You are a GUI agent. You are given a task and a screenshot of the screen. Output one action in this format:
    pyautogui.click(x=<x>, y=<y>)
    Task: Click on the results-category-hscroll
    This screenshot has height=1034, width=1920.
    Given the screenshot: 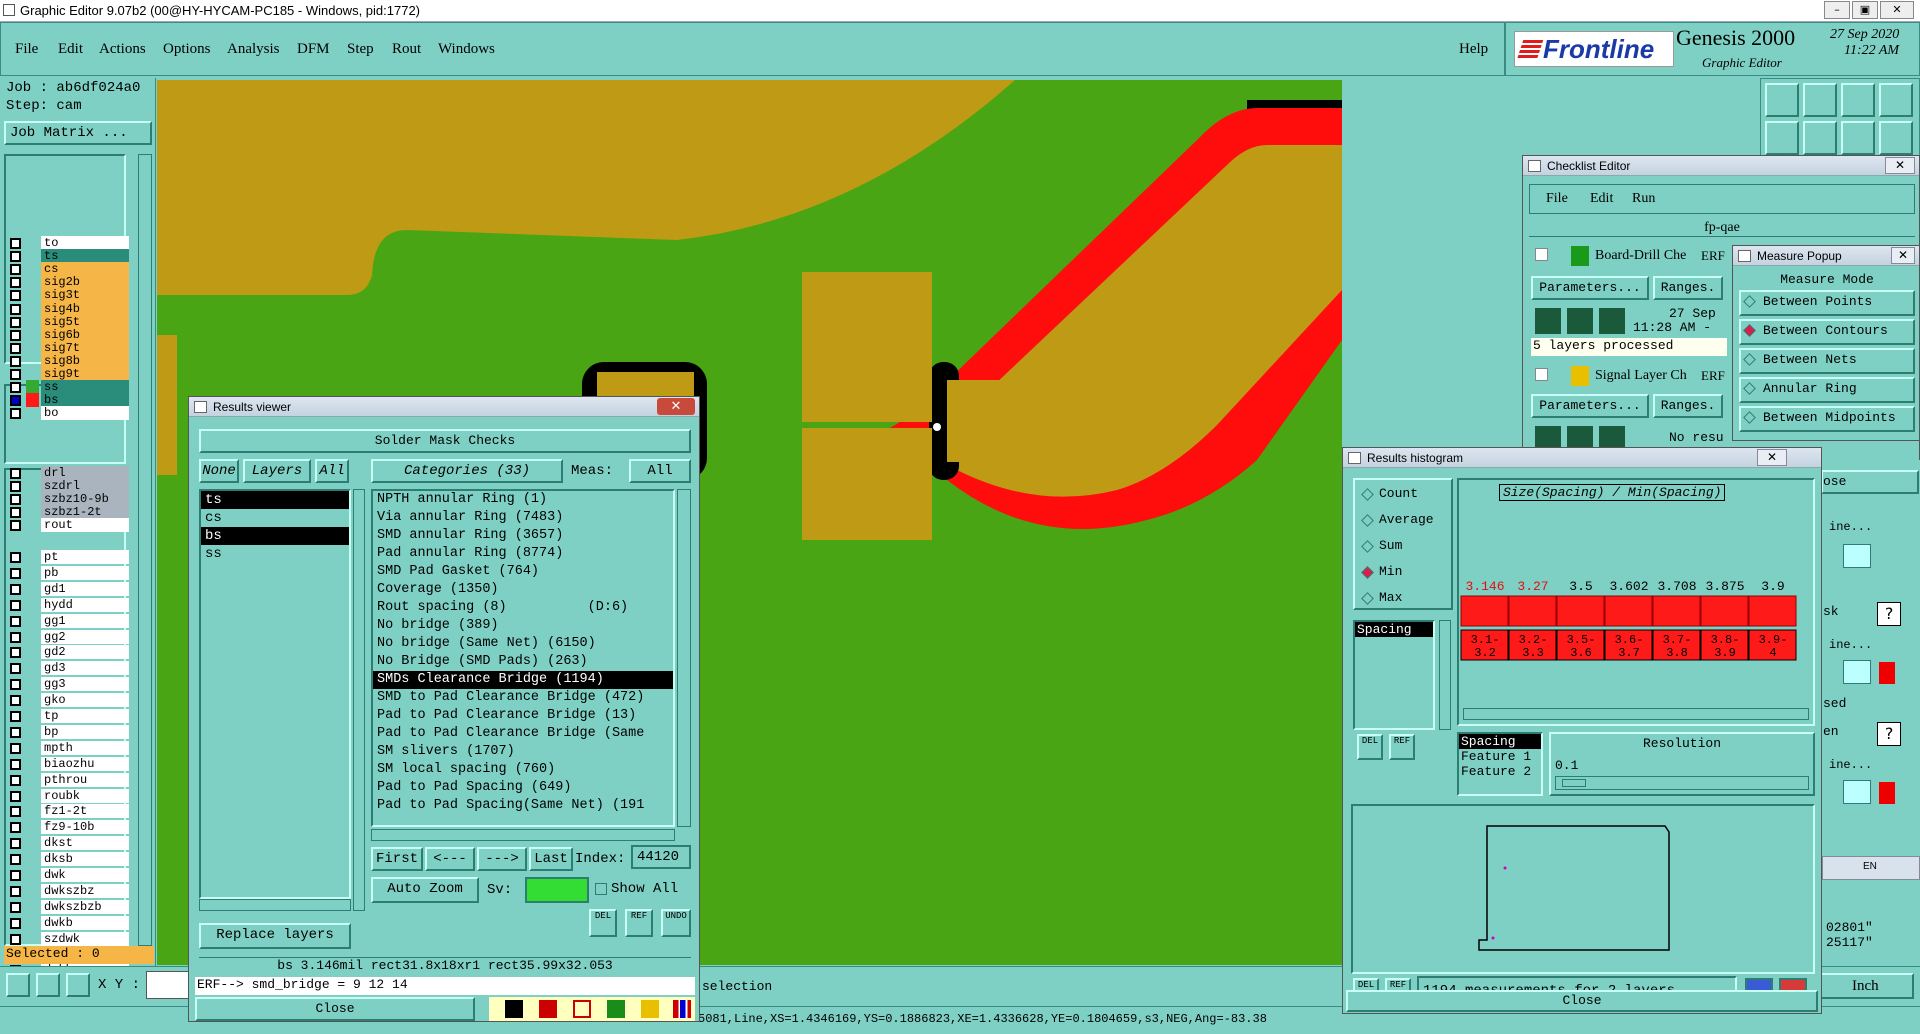 What is the action you would take?
    pyautogui.click(x=523, y=835)
    